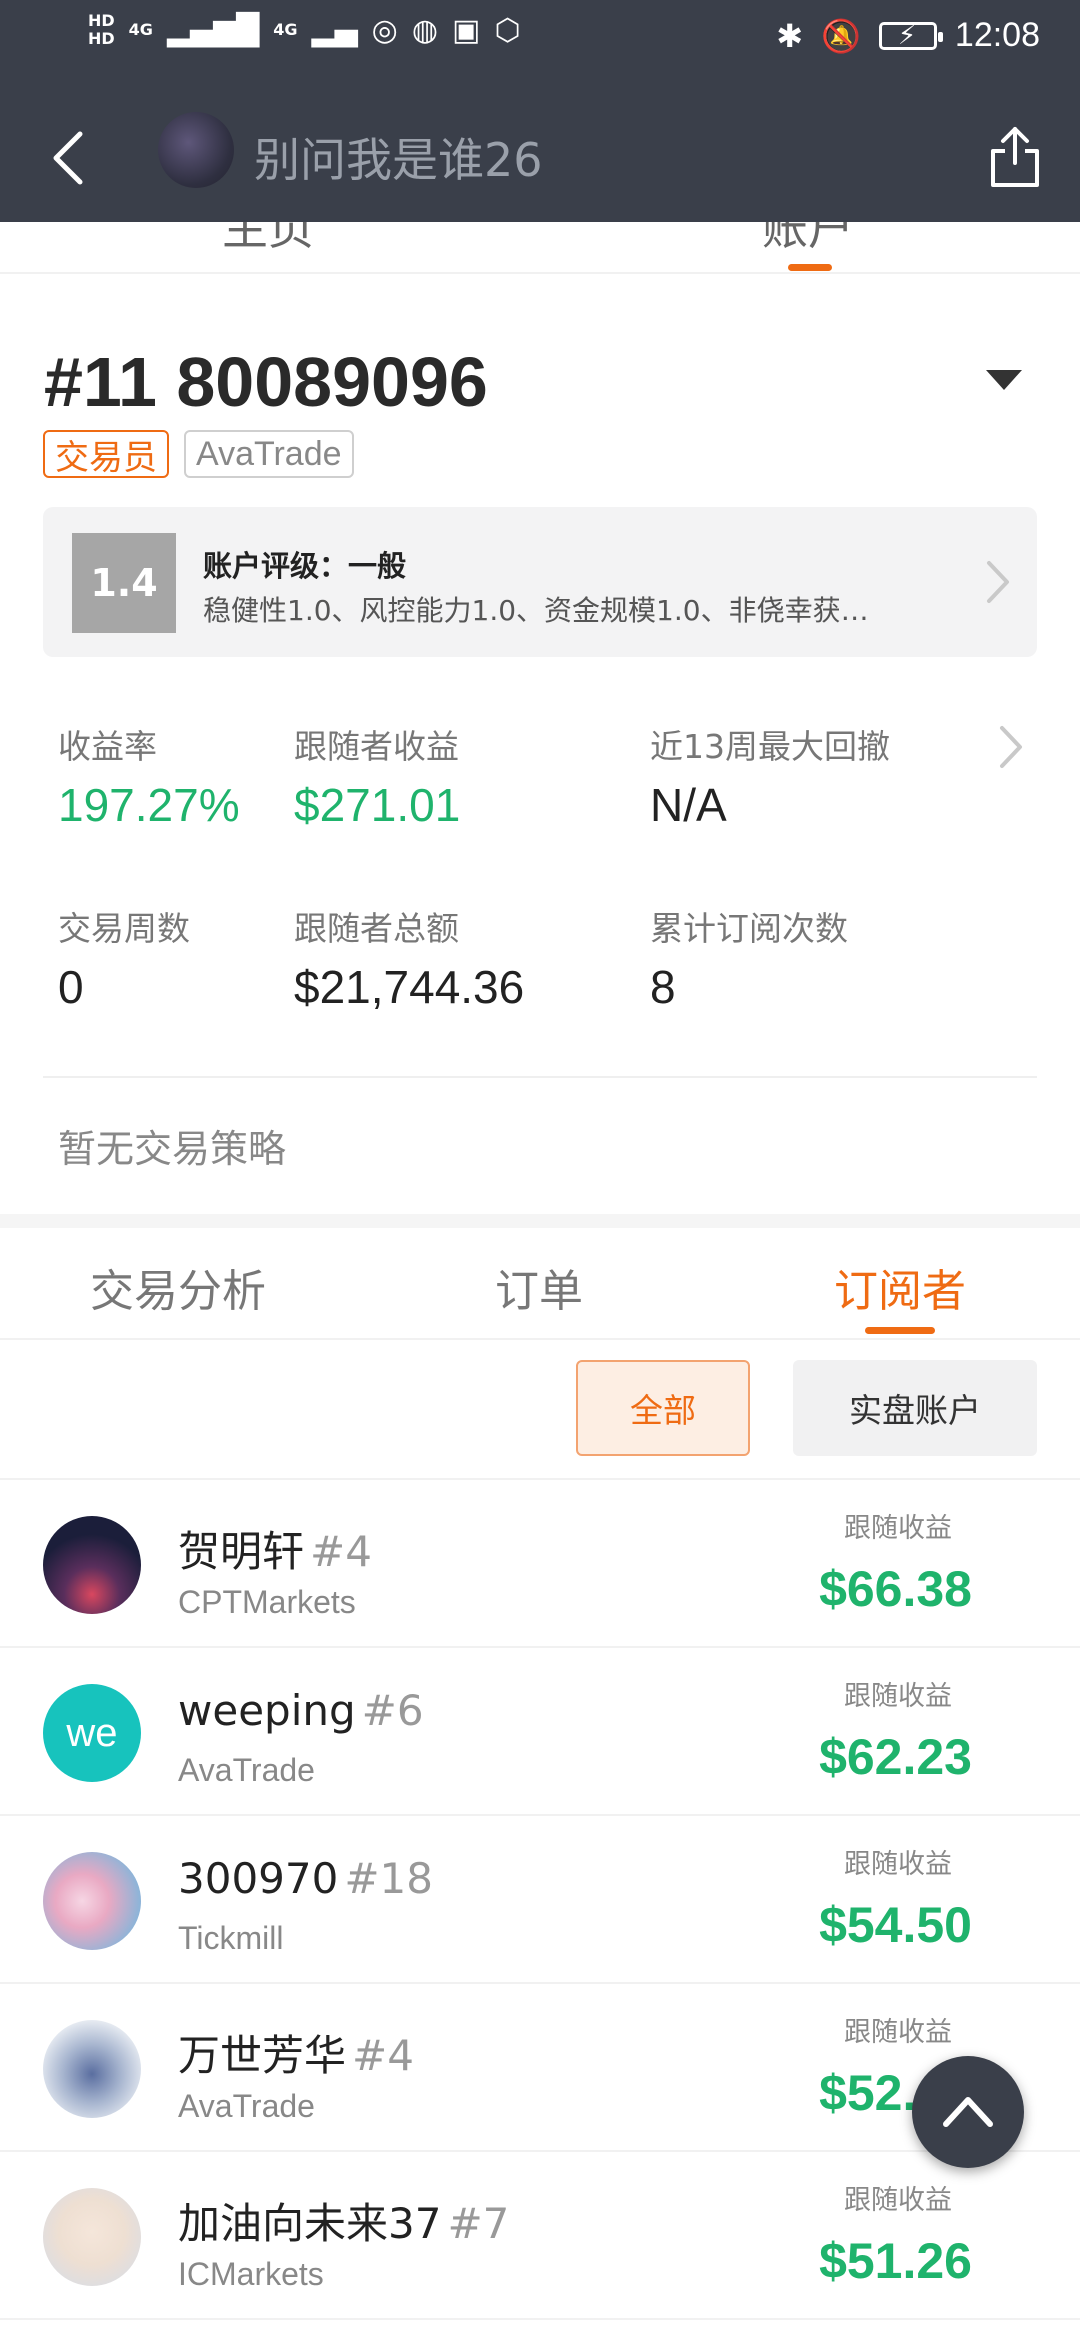  Describe the element at coordinates (540, 1339) in the screenshot. I see `tabs-divider` at that location.